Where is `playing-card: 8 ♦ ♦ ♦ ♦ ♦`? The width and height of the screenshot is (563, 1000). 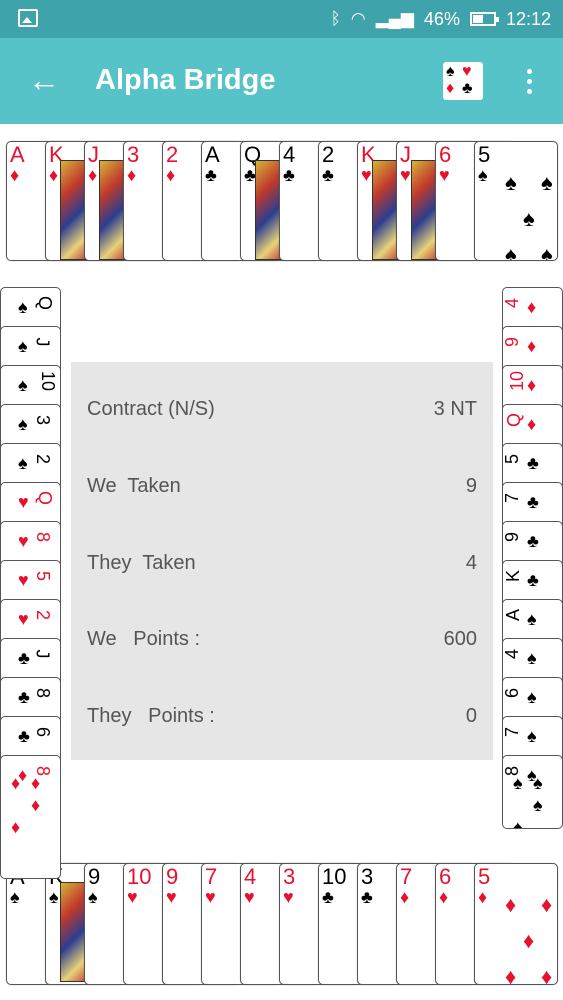 playing-card: 8 ♦ ♦ ♦ ♦ ♦ is located at coordinates (30, 817).